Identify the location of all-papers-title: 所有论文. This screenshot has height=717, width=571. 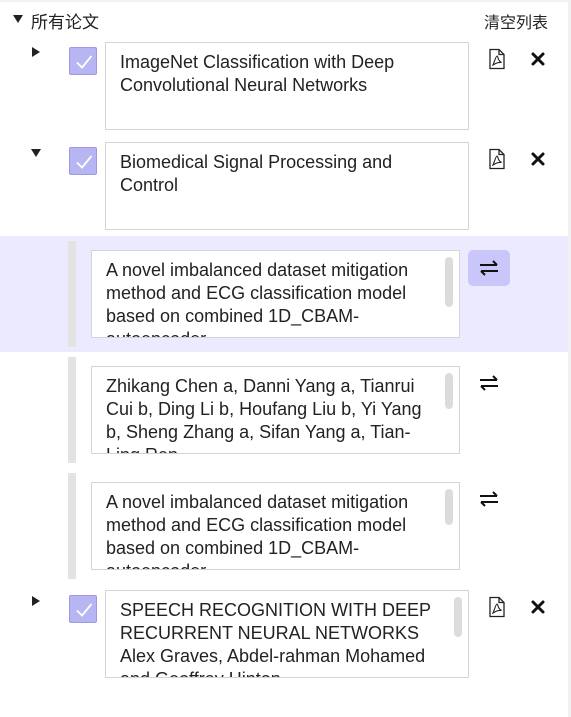
(65, 20).